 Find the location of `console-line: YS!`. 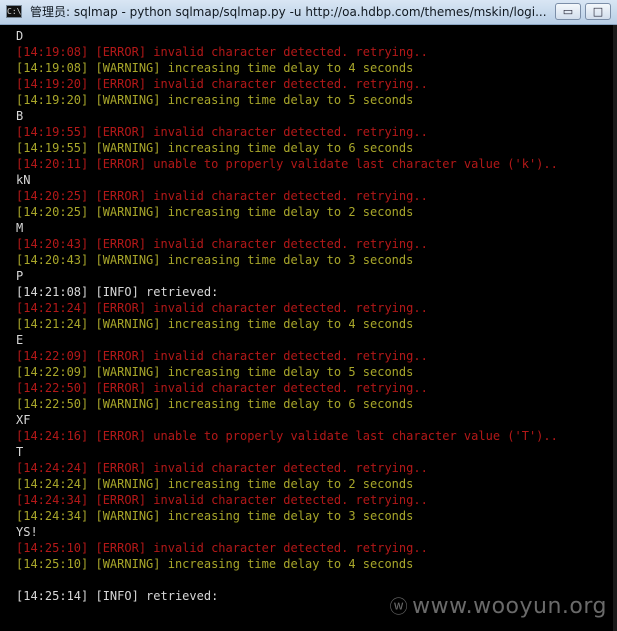

console-line: YS! is located at coordinates (27, 532).